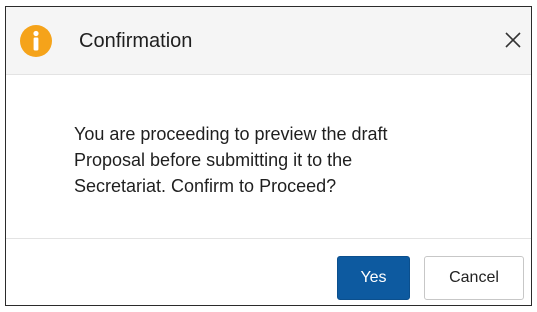 The height and width of the screenshot is (312, 537). I want to click on yes-button: Yes, so click(373, 278).